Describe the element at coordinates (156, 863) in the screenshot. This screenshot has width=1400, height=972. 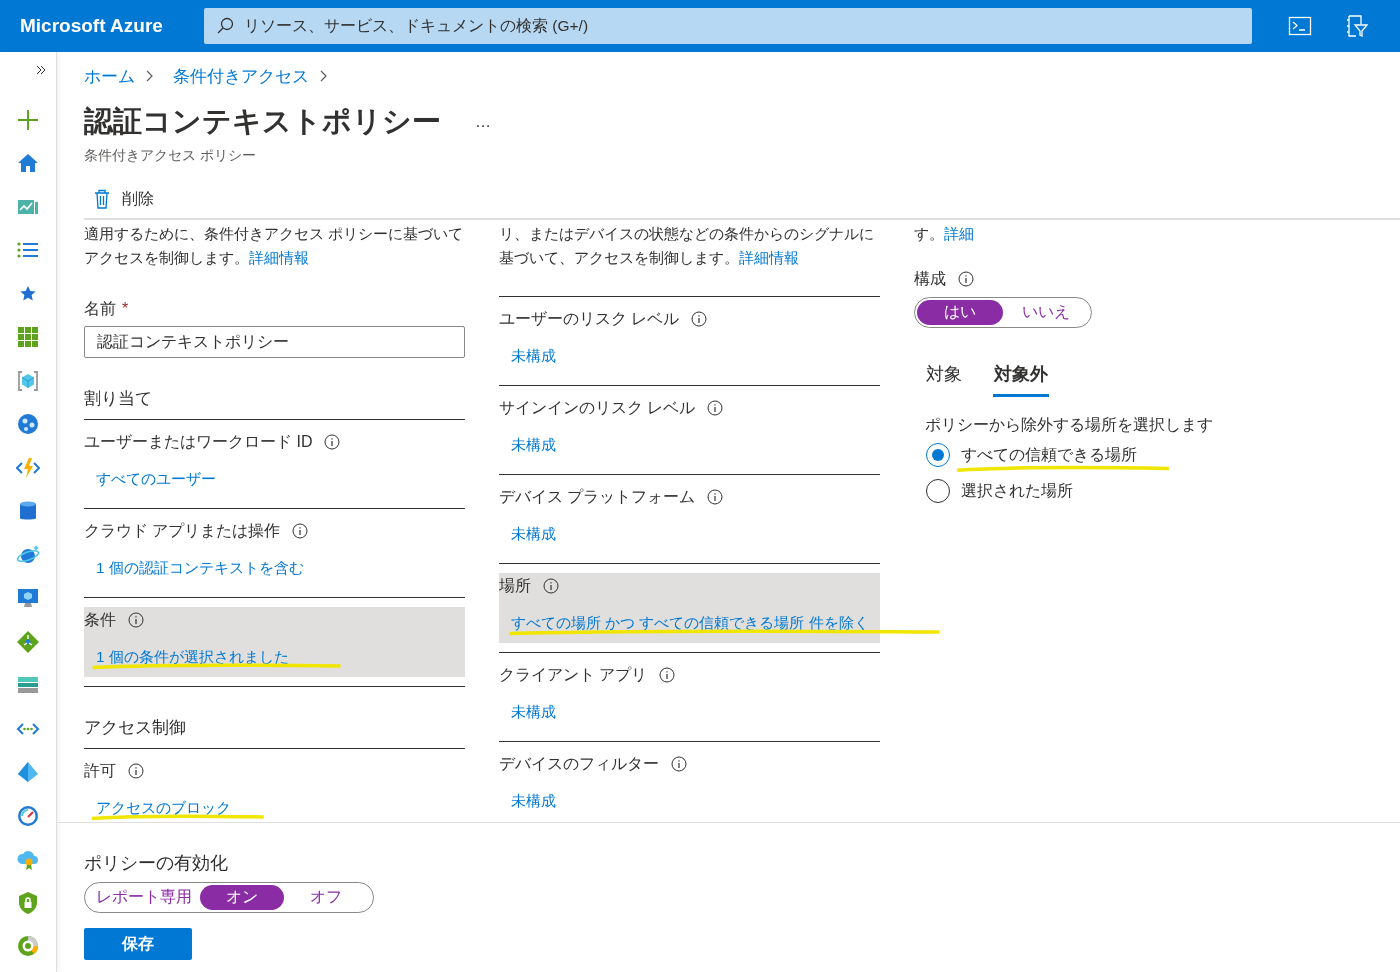
I see `section-label: ポリシーの有効化` at that location.